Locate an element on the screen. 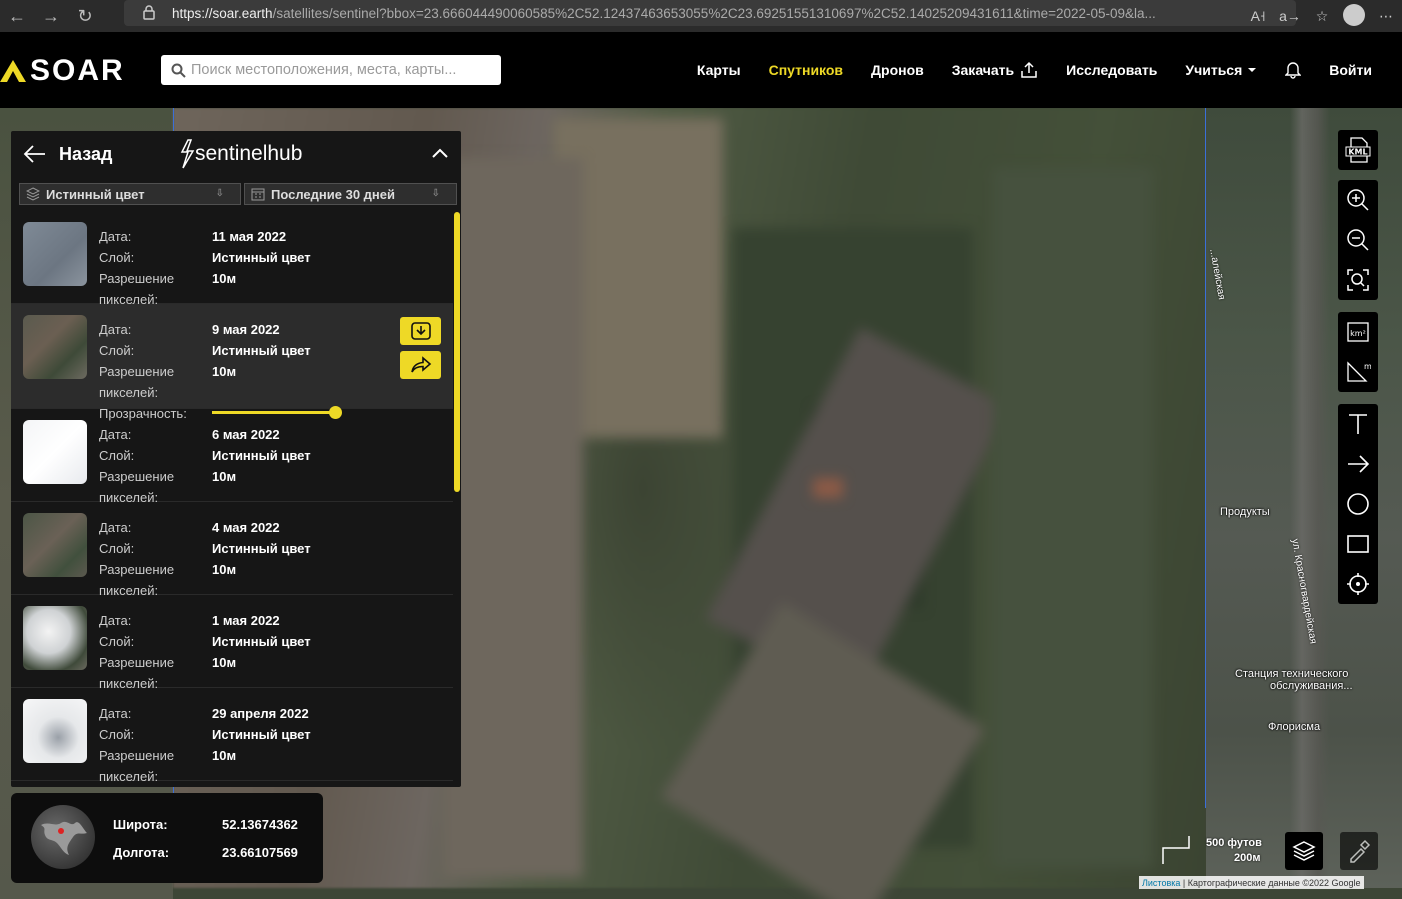 The height and width of the screenshot is (899, 1402). zoom-extent-button is located at coordinates (1358, 280).